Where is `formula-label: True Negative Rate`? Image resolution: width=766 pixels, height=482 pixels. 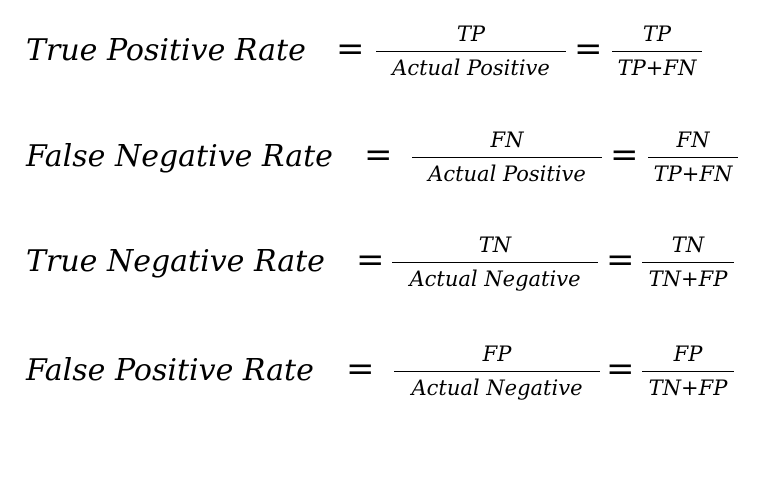 formula-label: True Negative Rate is located at coordinates (175, 261).